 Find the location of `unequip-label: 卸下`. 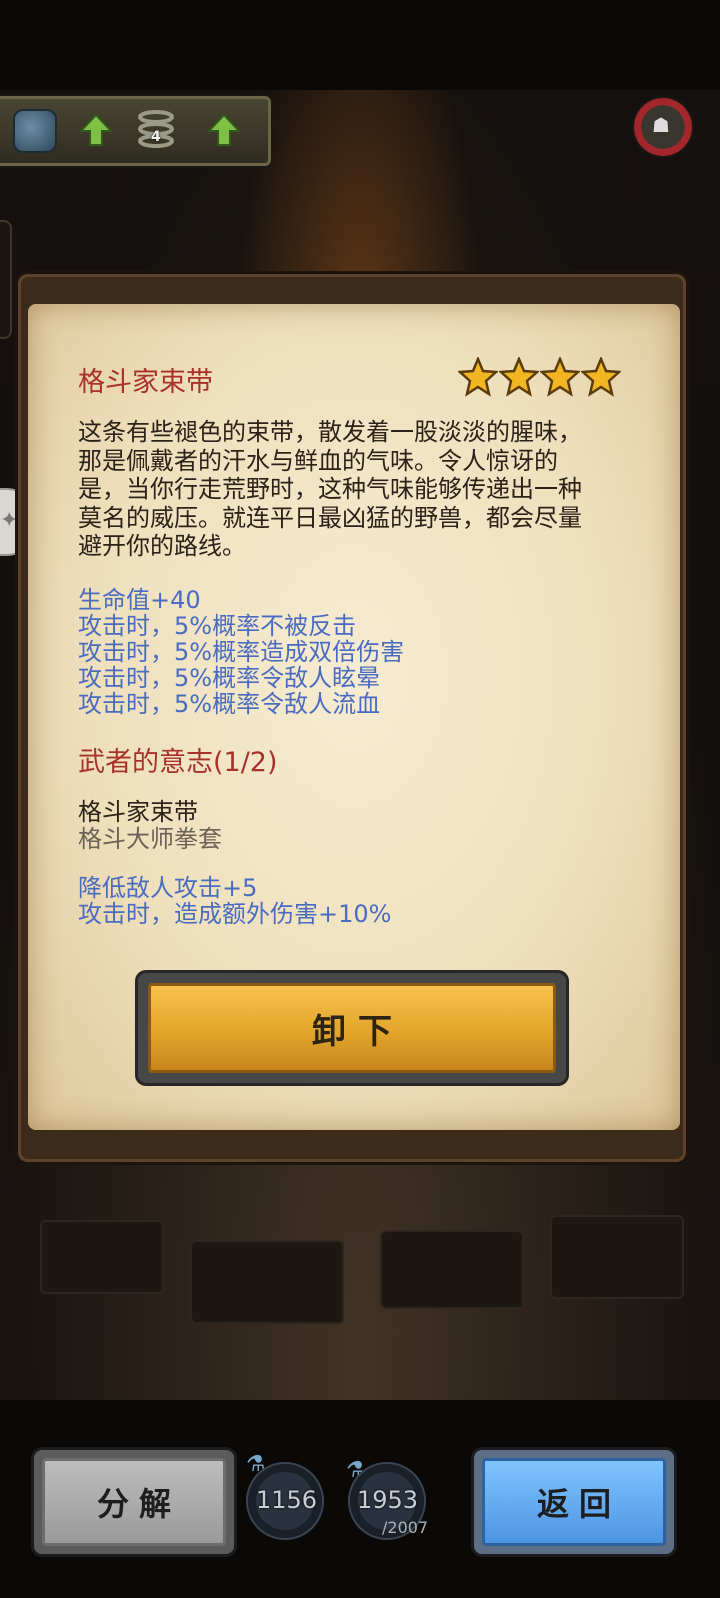

unequip-label: 卸下 is located at coordinates (358, 1031).